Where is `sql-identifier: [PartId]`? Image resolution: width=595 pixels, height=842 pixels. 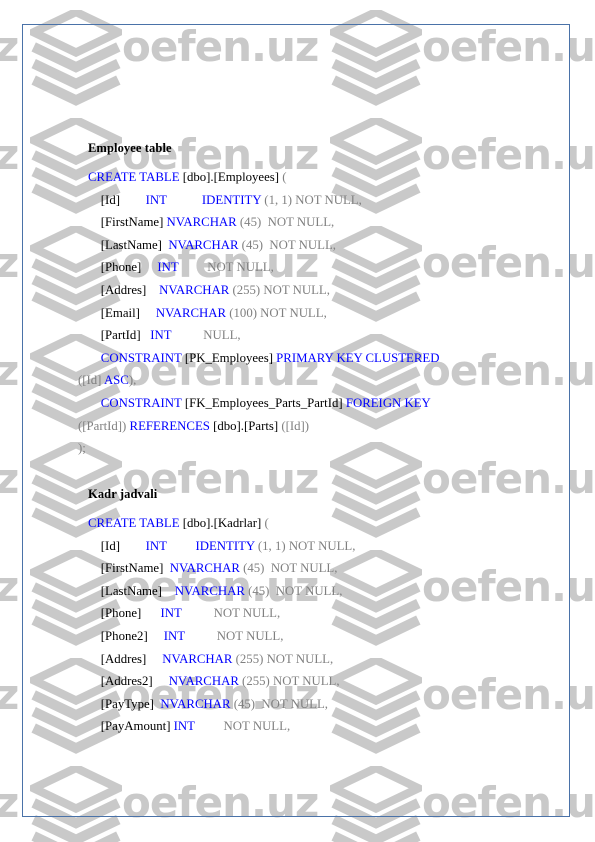
sql-identifier: [PartId] is located at coordinates (119, 335).